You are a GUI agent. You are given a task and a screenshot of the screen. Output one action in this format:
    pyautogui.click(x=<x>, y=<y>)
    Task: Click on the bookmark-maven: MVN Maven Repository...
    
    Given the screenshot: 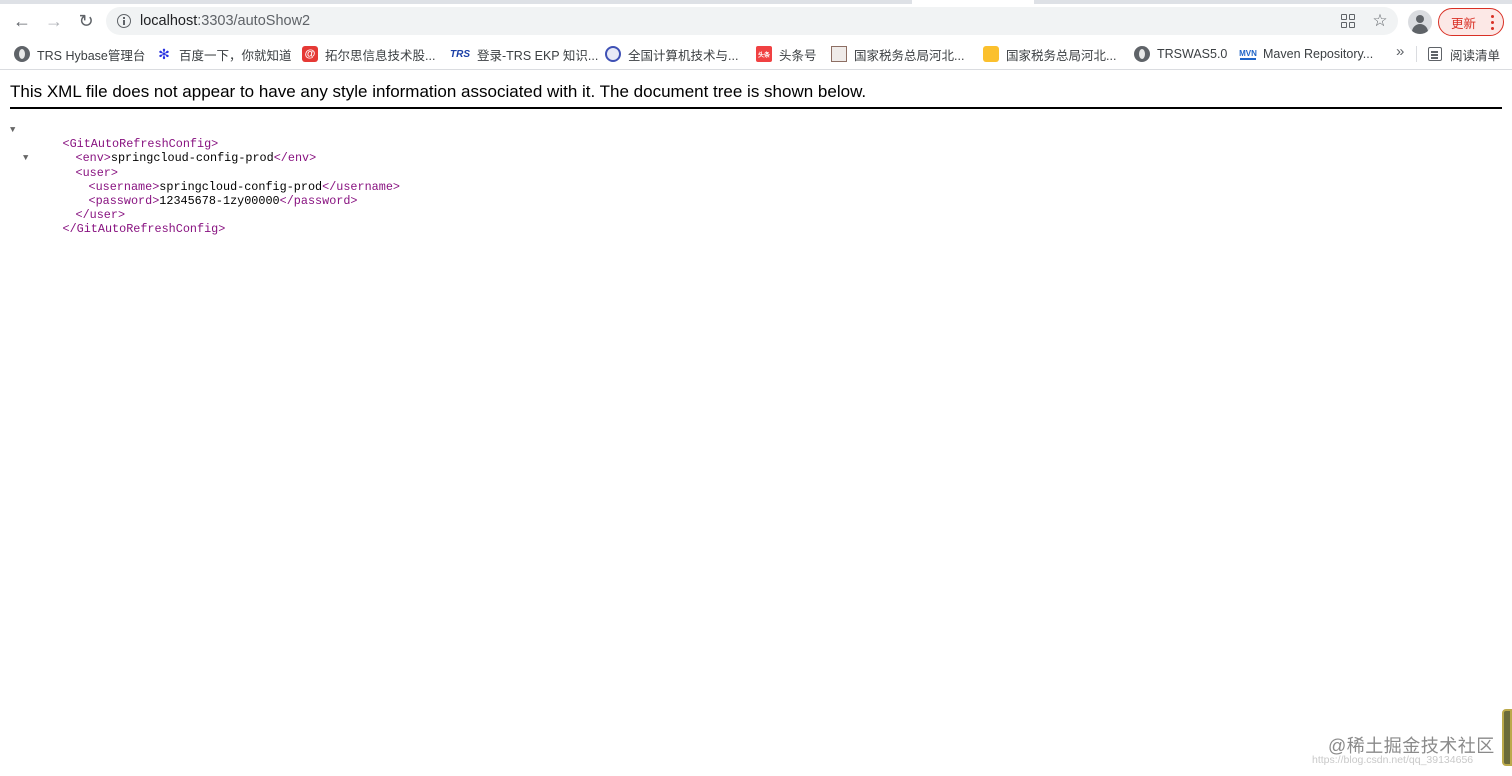 What is the action you would take?
    pyautogui.click(x=1306, y=54)
    